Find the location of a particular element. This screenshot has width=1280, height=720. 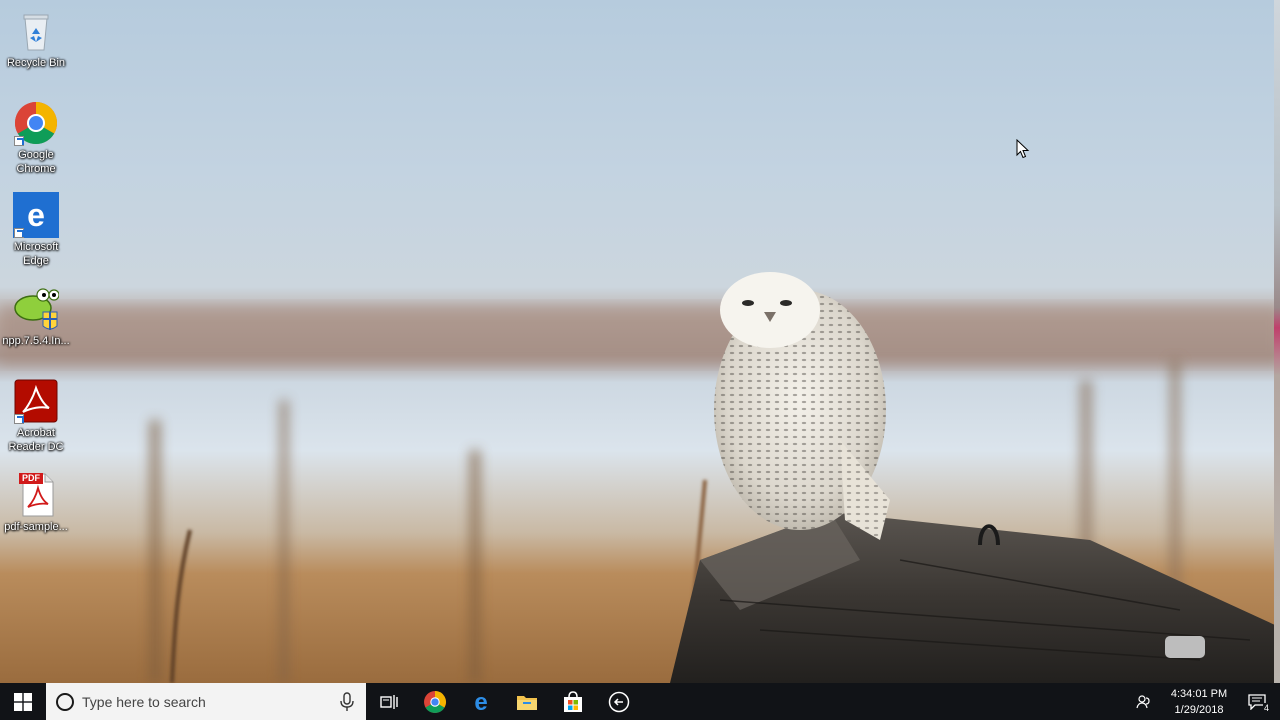

action-center-button: 4 is located at coordinates (1257, 701).